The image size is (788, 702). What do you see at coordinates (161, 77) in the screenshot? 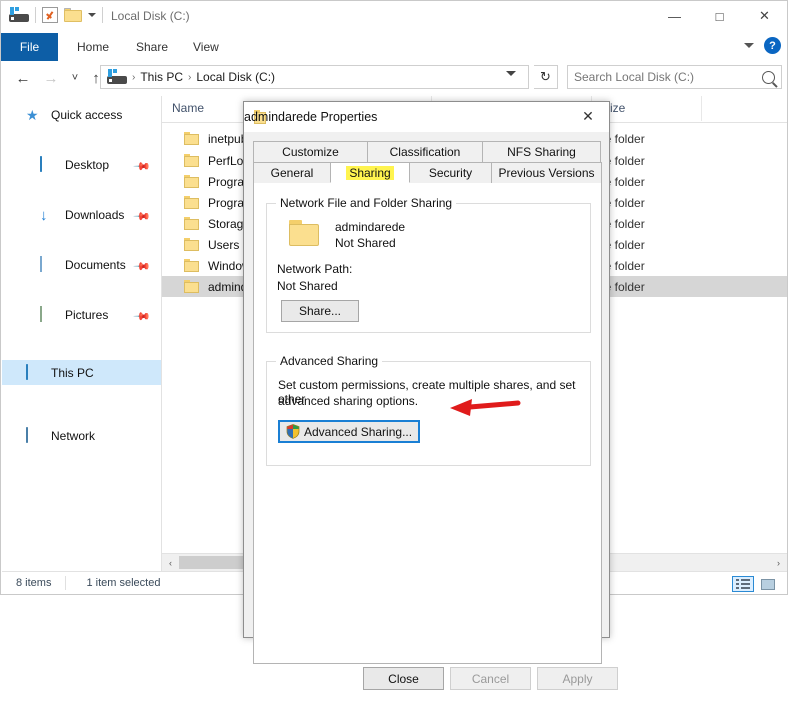
I see `breadcrumb-this-pc: This PC` at bounding box center [161, 77].